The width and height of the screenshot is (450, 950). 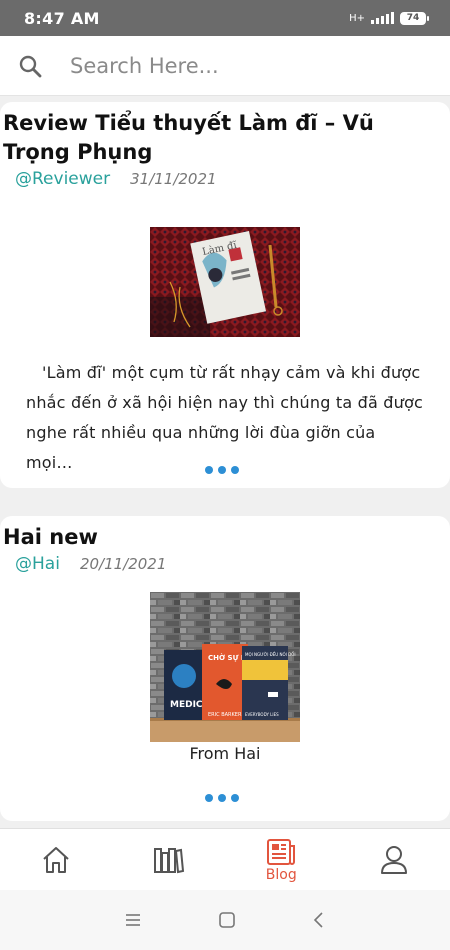 I want to click on post-date: 31/11/2021, so click(x=173, y=179).